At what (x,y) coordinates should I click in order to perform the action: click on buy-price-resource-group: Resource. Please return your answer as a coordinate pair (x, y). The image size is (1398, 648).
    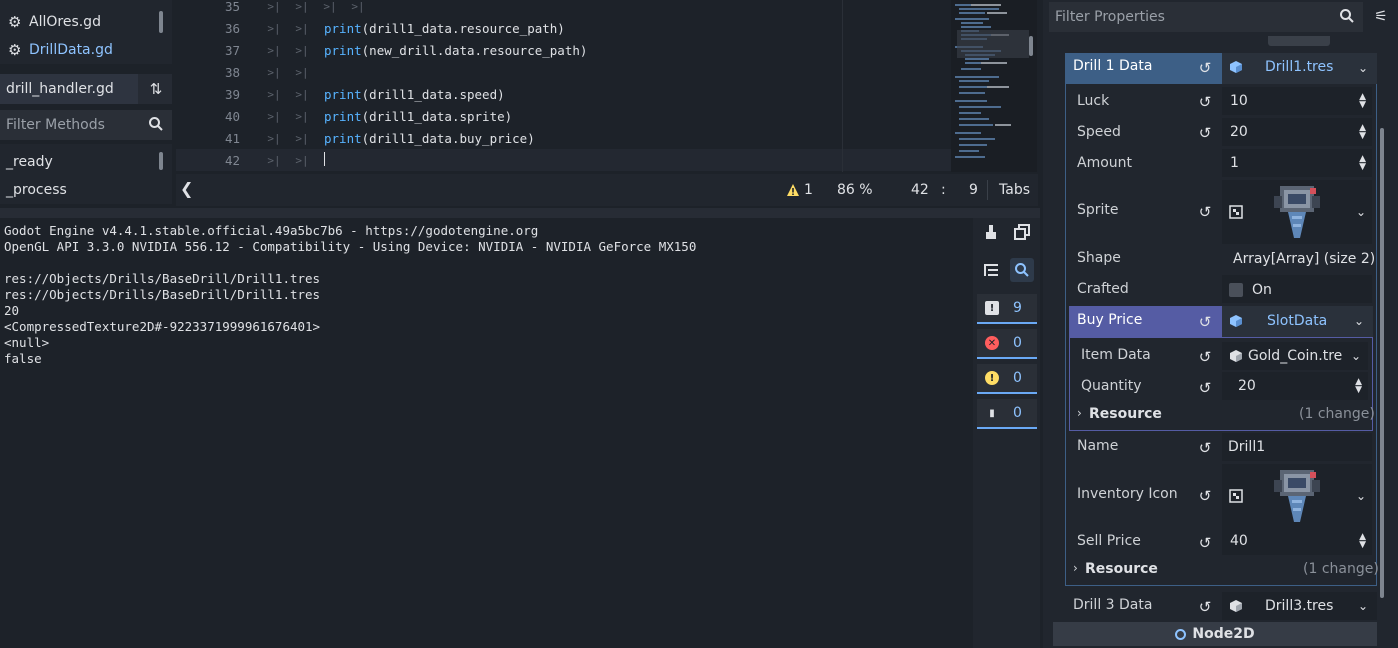
    Looking at the image, I should click on (1125, 414).